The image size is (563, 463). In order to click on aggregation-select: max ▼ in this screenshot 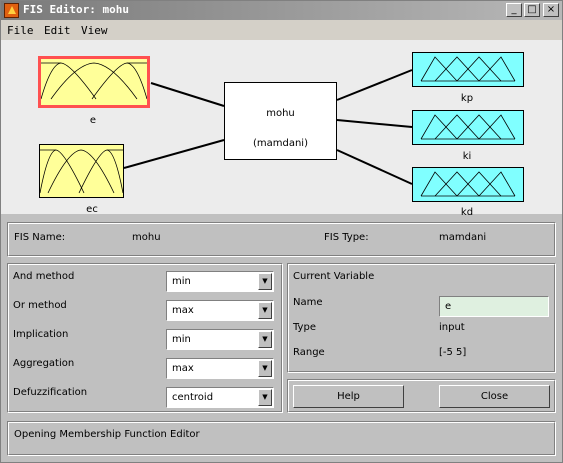, I will do `click(220, 368)`.